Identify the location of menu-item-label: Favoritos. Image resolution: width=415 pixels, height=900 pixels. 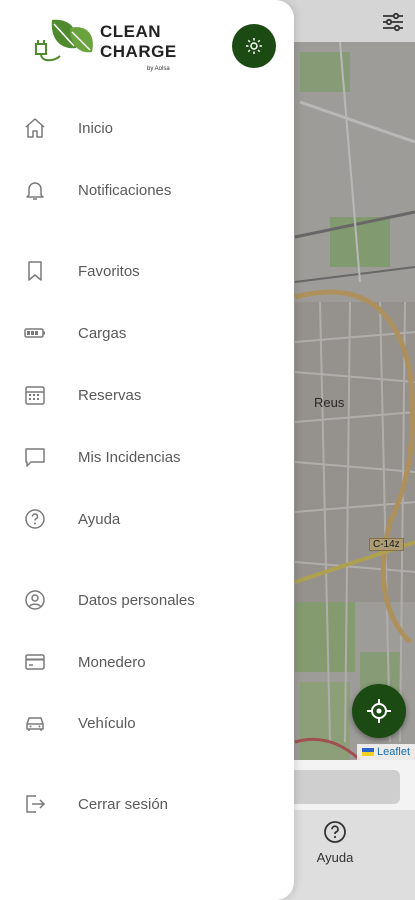
(109, 271).